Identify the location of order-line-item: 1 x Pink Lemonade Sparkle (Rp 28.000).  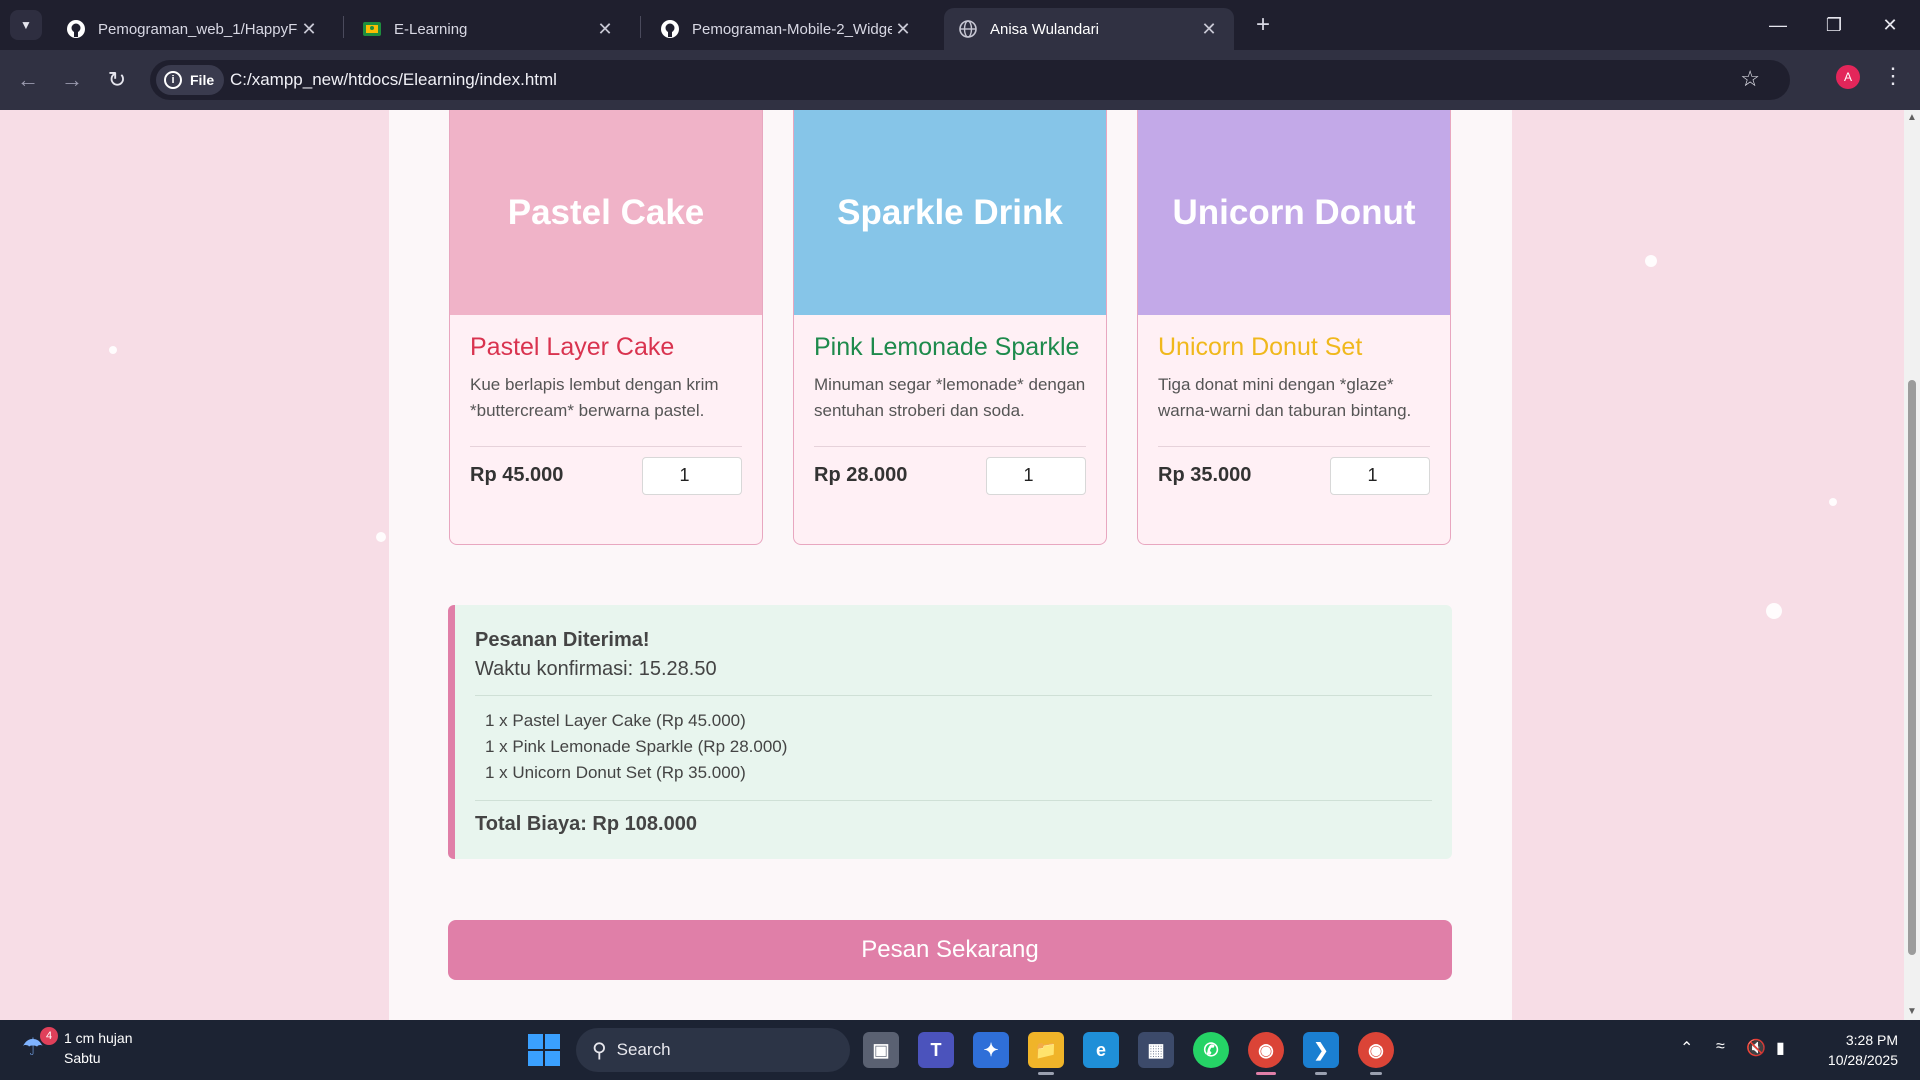
(636, 746).